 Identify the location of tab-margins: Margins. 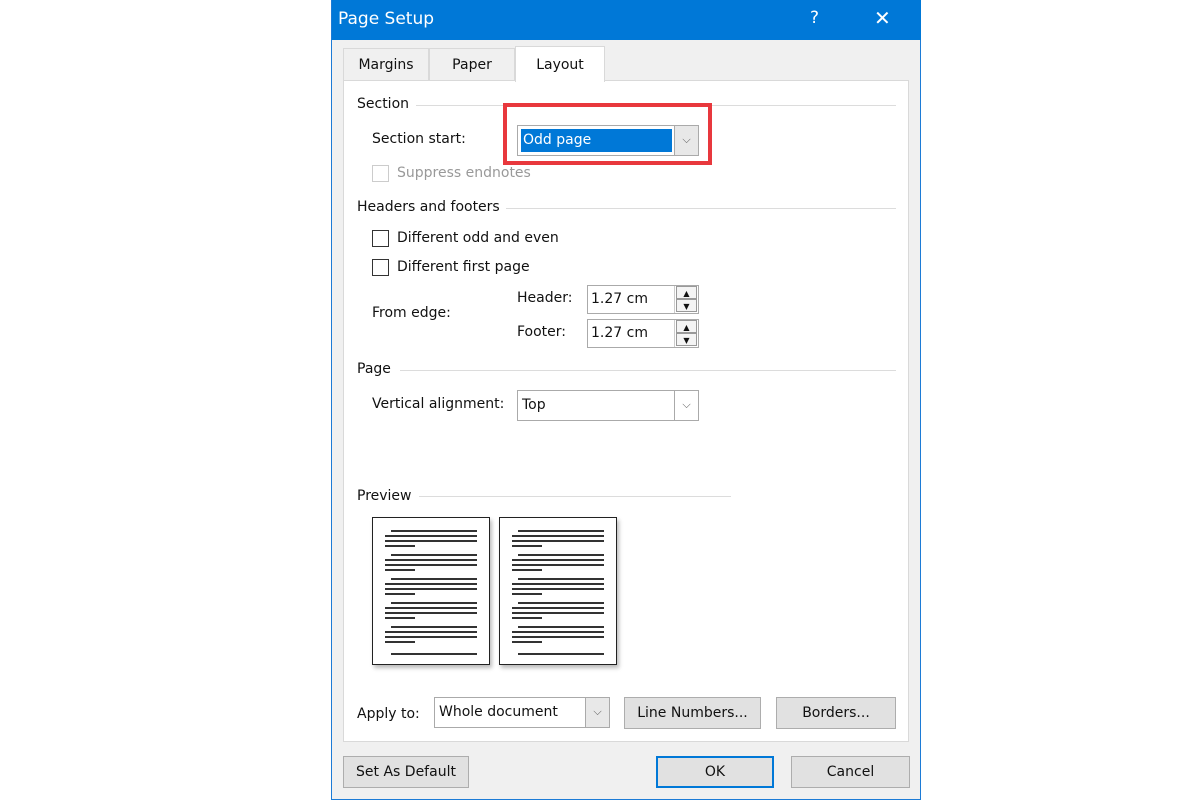
(386, 64).